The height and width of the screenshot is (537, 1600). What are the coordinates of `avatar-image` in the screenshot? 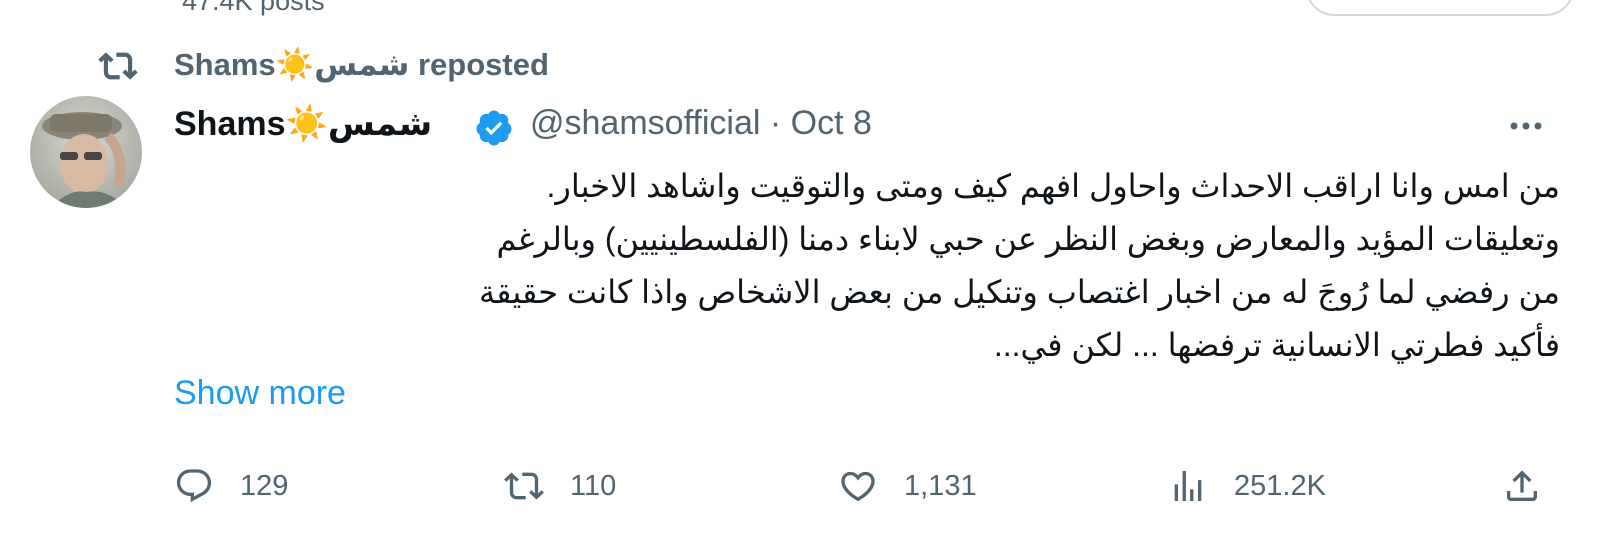 It's located at (86, 152).